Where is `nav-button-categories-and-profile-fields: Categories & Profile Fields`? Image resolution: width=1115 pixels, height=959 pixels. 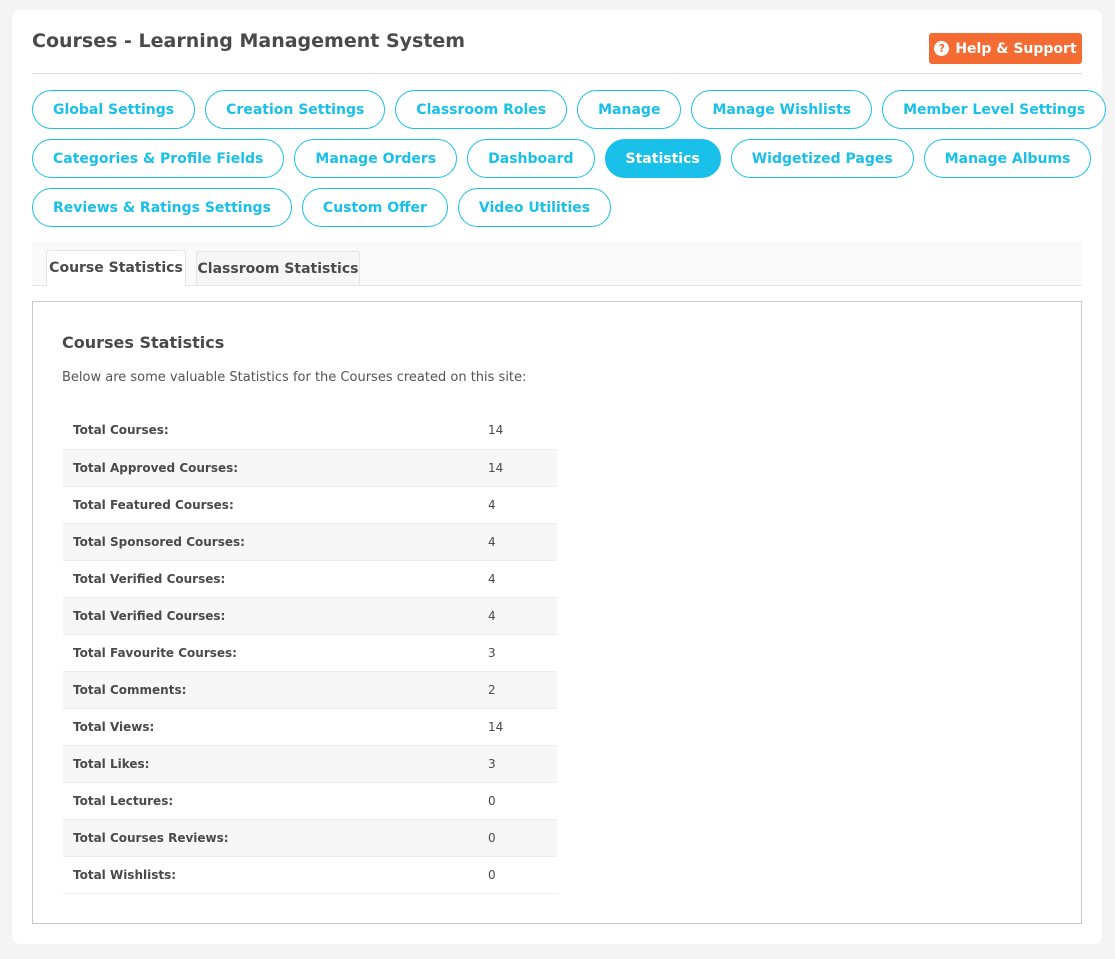
nav-button-categories-and-profile-fields: Categories & Profile Fields is located at coordinates (158, 158).